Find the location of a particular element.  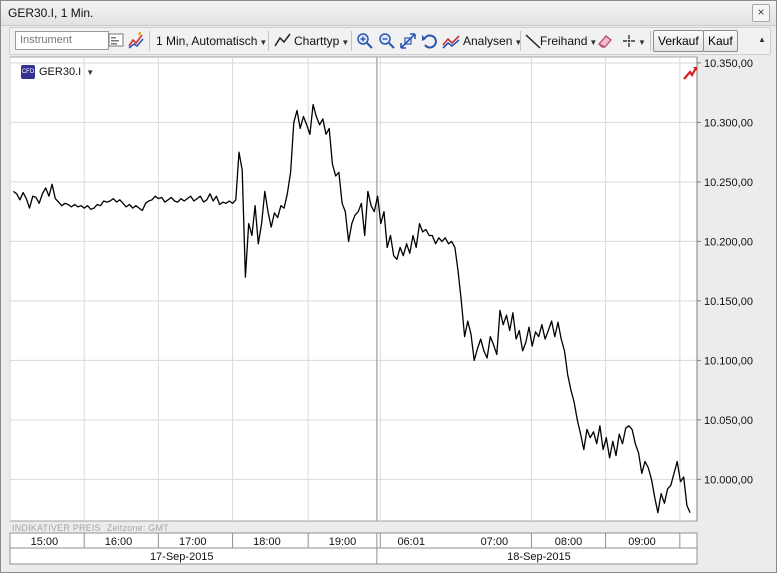

cfd-icon: CFD is located at coordinates (28, 72).